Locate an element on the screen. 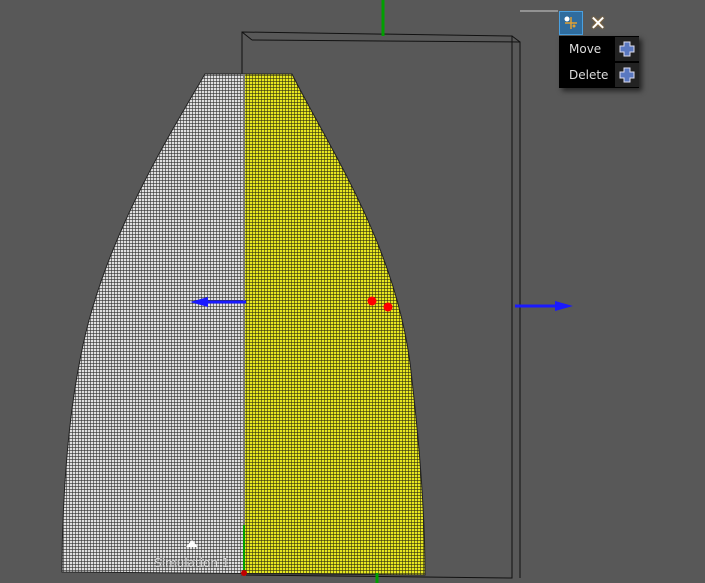  origin-marker is located at coordinates (244, 573).